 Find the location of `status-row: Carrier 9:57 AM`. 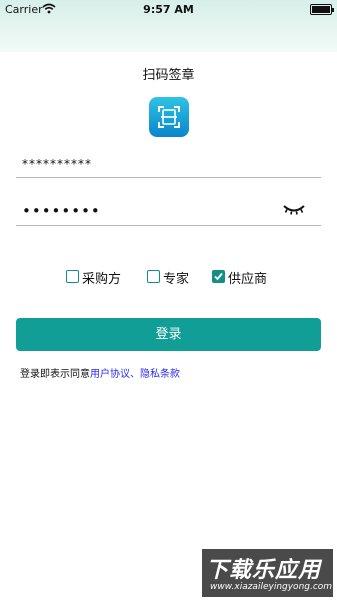

status-row: Carrier 9:57 AM is located at coordinates (168, 10).